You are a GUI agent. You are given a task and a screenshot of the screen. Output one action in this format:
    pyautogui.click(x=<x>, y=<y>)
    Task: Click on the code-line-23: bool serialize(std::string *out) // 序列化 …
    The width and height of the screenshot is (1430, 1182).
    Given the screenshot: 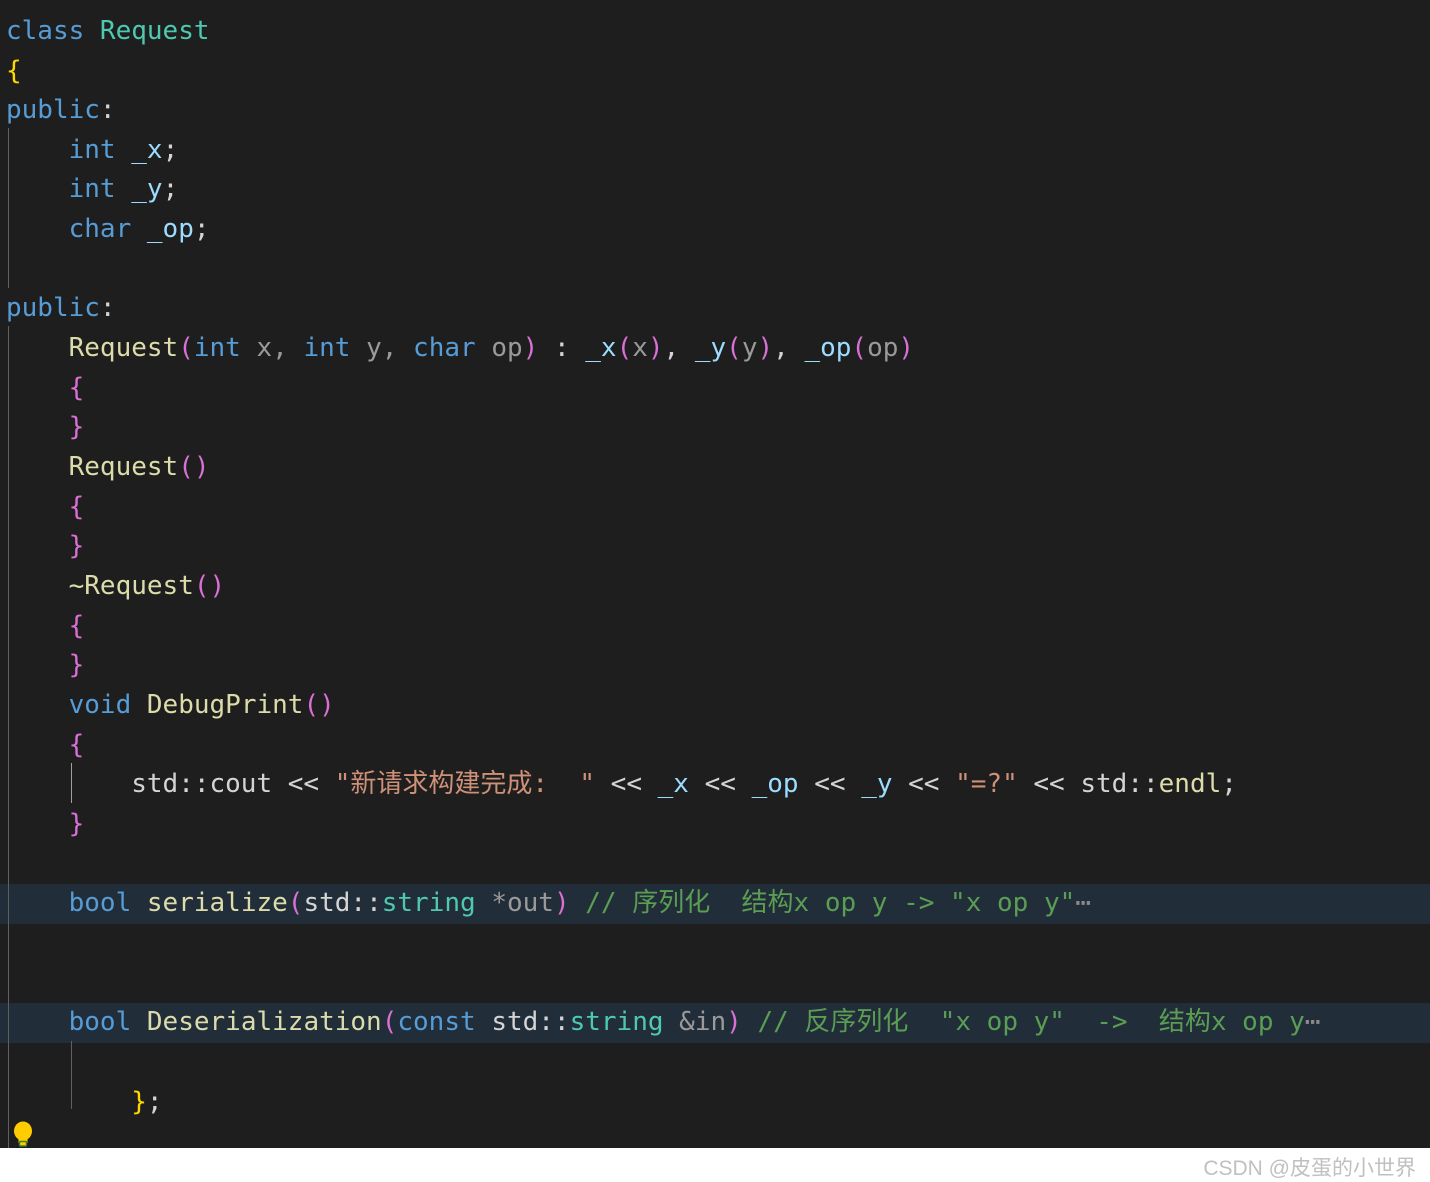 What is the action you would take?
    pyautogui.click(x=715, y=904)
    